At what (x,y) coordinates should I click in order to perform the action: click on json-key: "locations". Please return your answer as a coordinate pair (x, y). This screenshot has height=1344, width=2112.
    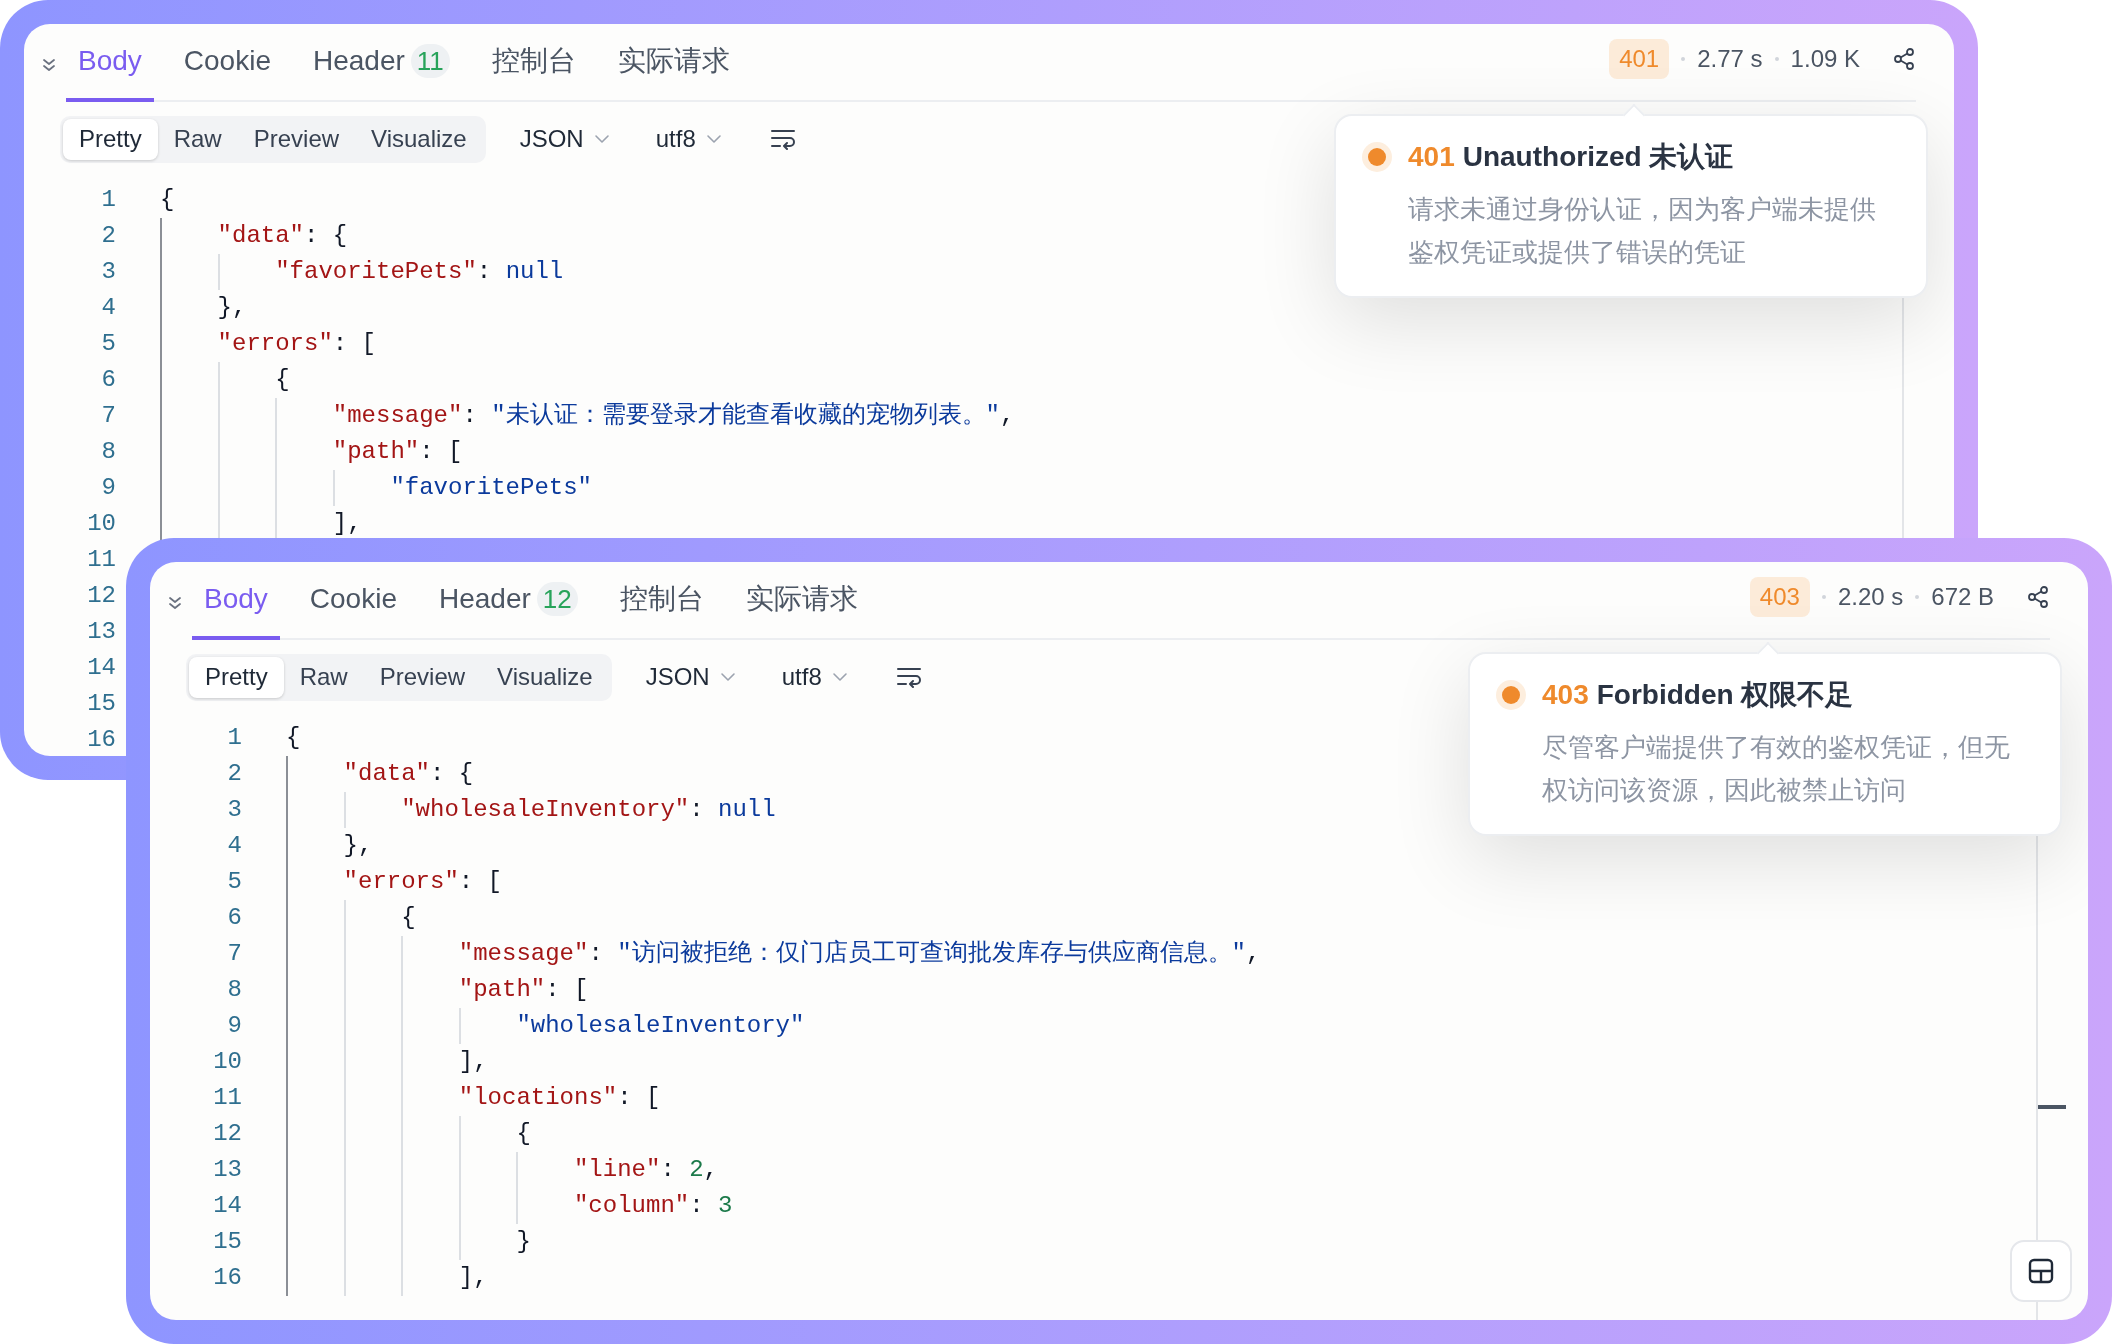
    Looking at the image, I should click on (538, 1098).